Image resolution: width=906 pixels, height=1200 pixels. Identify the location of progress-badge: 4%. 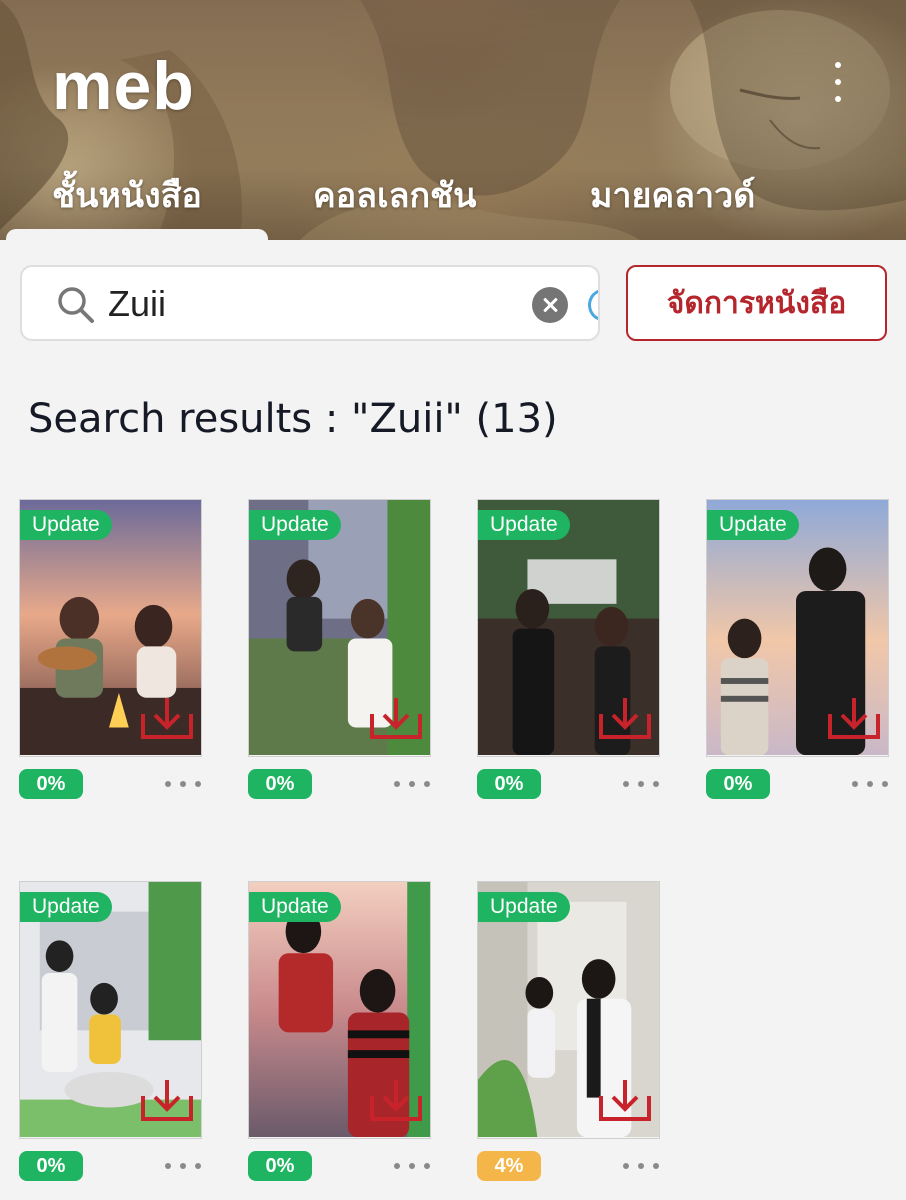
(509, 1166).